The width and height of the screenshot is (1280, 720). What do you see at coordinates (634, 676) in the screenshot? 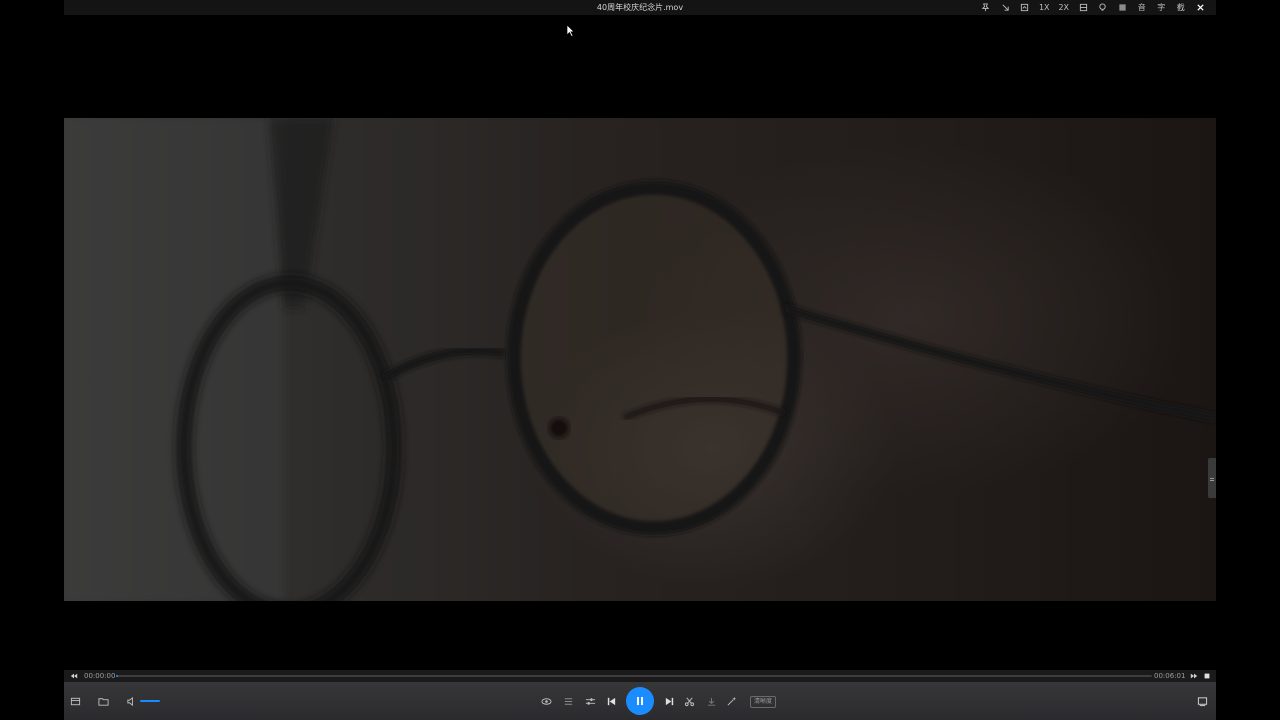
I see `progress-slider` at bounding box center [634, 676].